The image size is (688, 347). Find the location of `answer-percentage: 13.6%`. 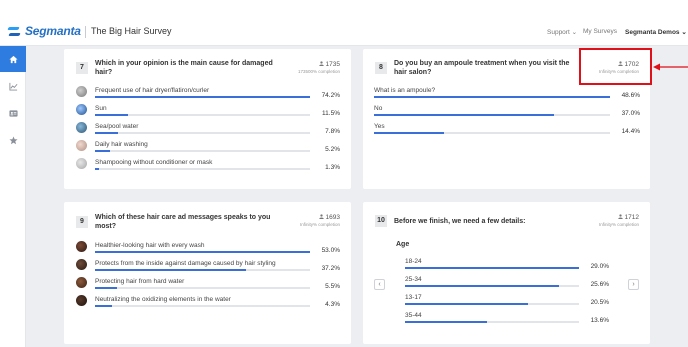

answer-percentage: 13.6% is located at coordinates (599, 320).